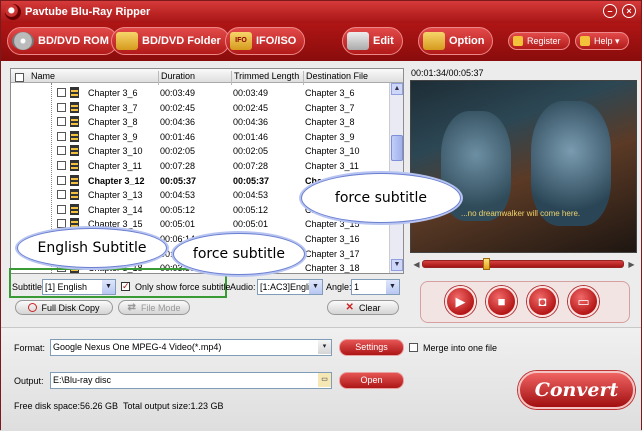  I want to click on open-folder-button: ▭, so click(583, 301).